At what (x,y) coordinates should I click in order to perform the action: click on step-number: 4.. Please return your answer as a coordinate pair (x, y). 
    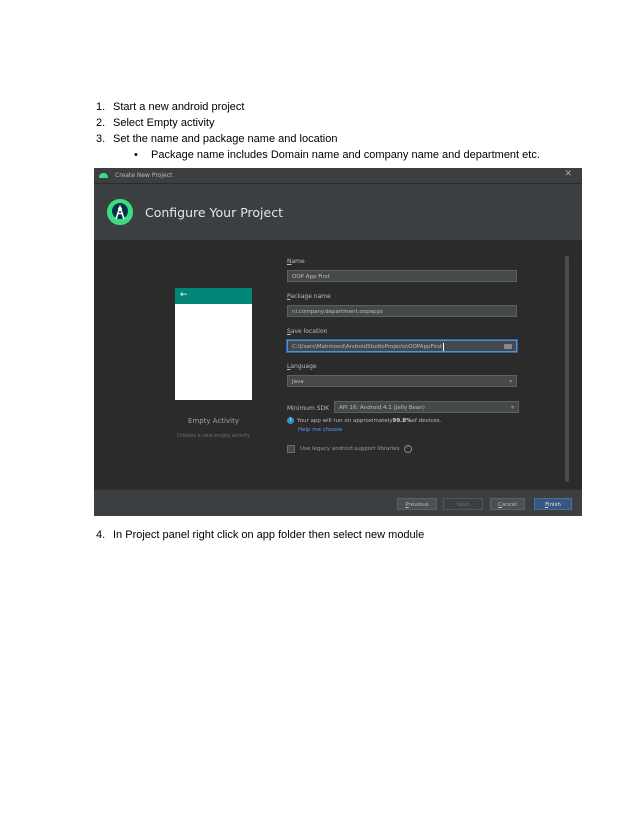
    Looking at the image, I should click on (101, 535).